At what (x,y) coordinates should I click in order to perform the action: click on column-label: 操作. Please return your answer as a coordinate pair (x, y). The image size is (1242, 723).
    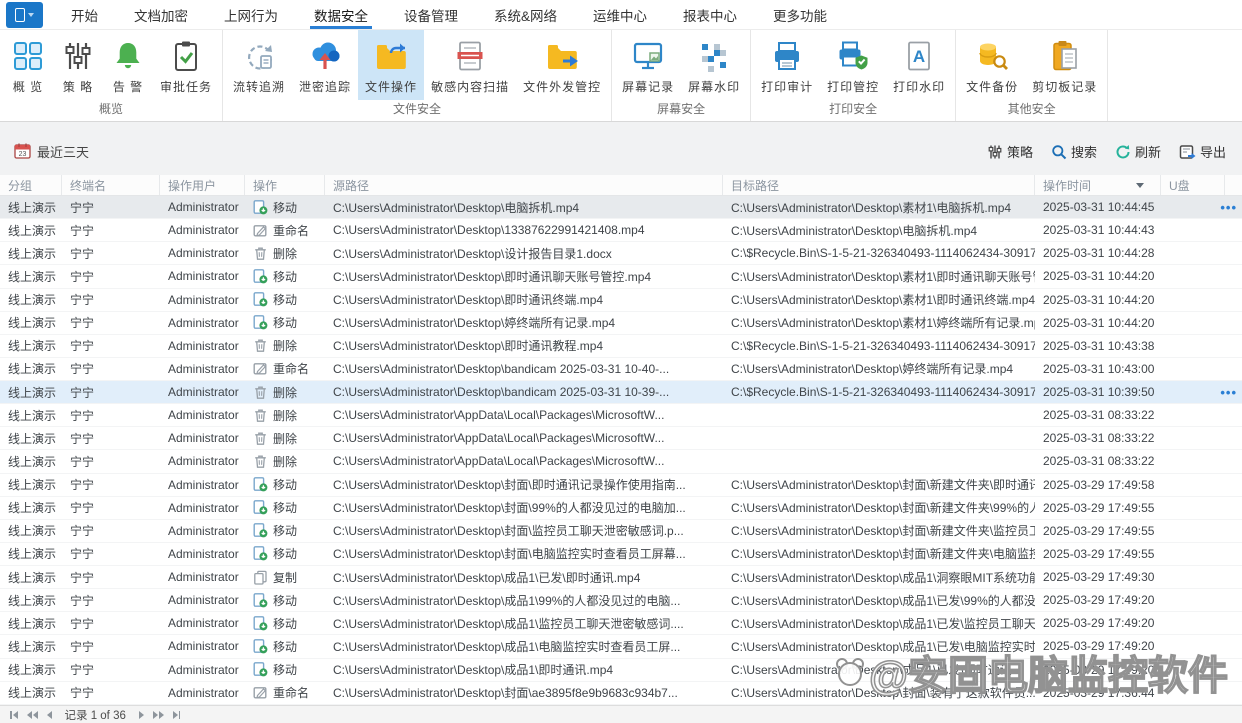
    Looking at the image, I should click on (265, 185).